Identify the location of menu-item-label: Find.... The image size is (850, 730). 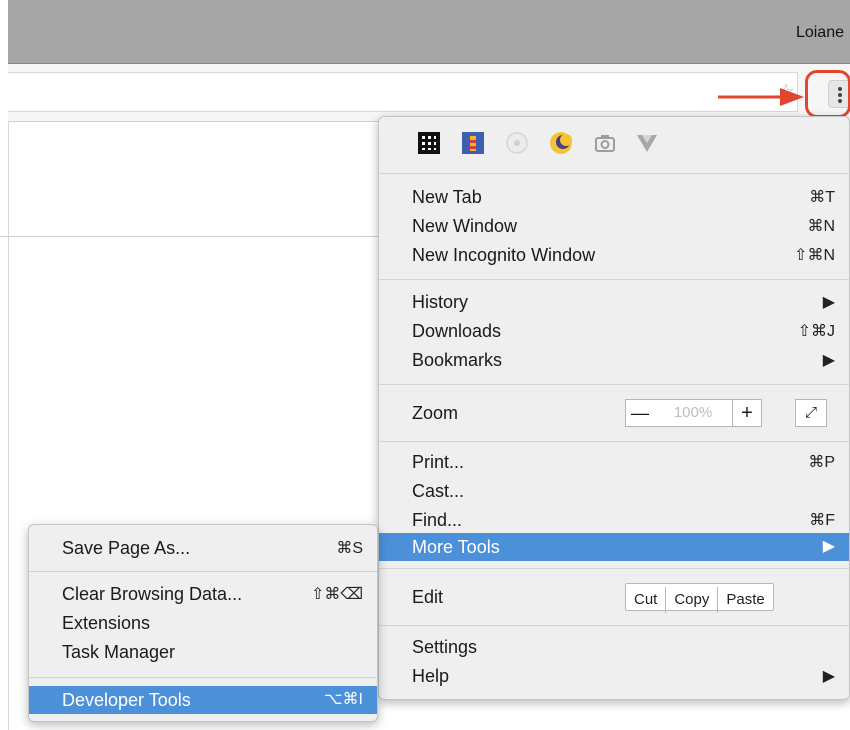
(437, 520).